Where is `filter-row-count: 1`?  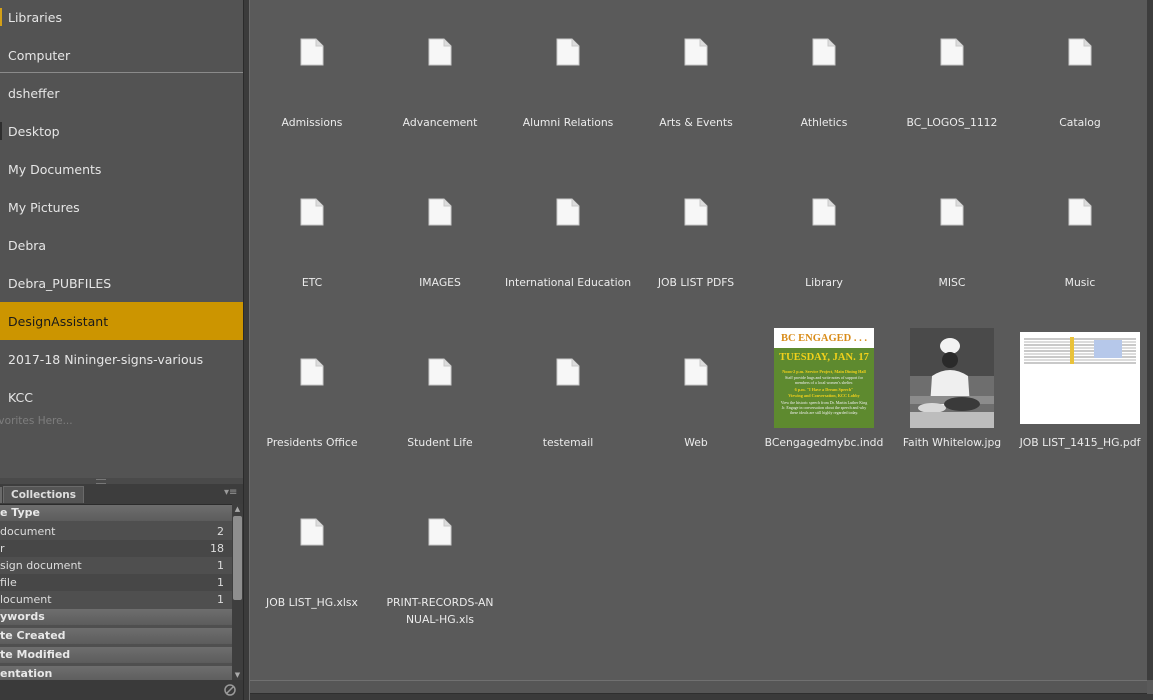 filter-row-count: 1 is located at coordinates (220, 599).